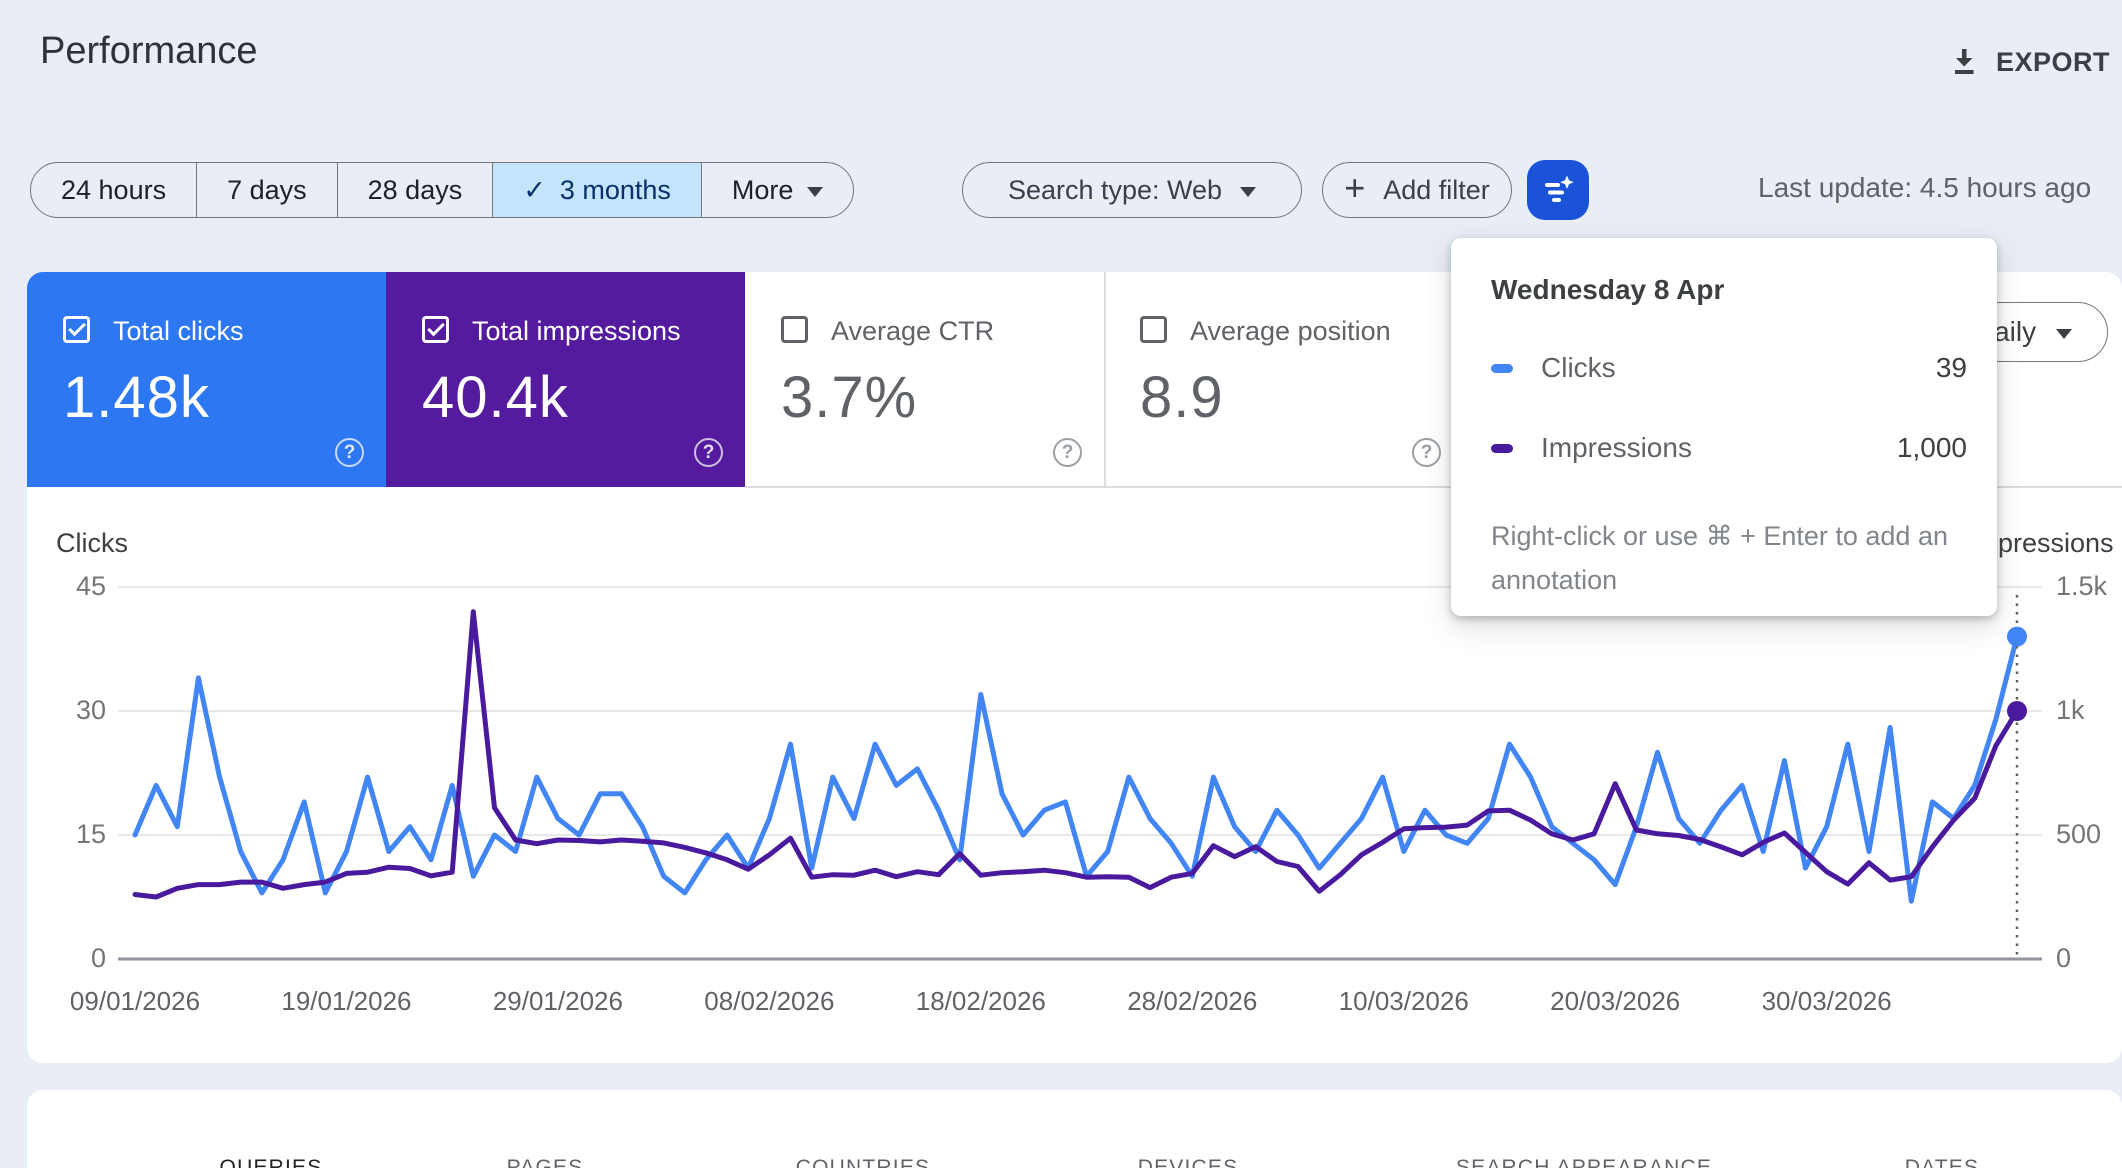 This screenshot has height=1168, width=2122. I want to click on range-label: 24 hours, so click(114, 189).